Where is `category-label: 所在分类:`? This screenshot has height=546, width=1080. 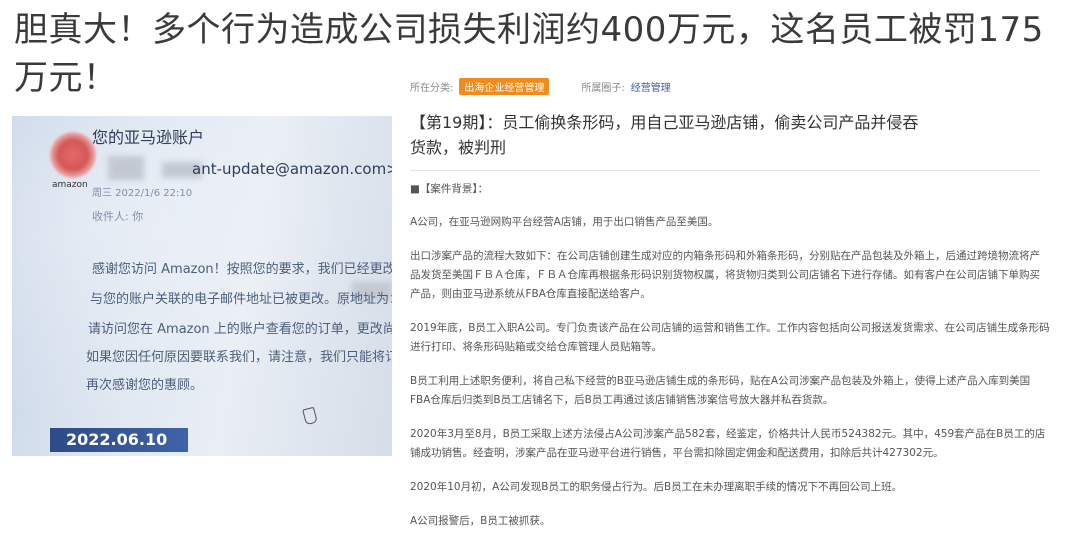 category-label: 所在分类: is located at coordinates (432, 88).